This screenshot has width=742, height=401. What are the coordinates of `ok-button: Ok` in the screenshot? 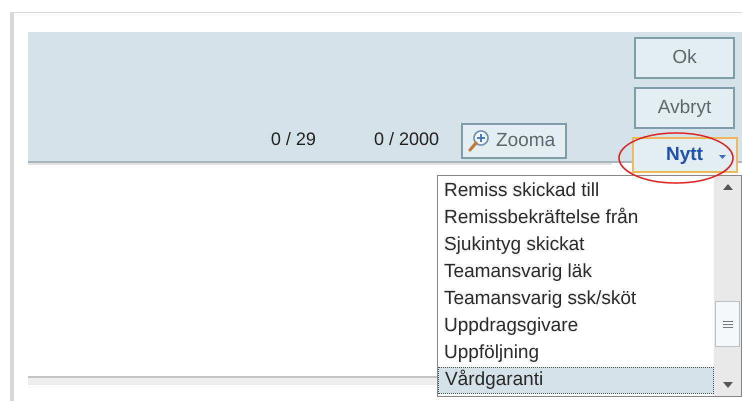 It's located at (684, 58).